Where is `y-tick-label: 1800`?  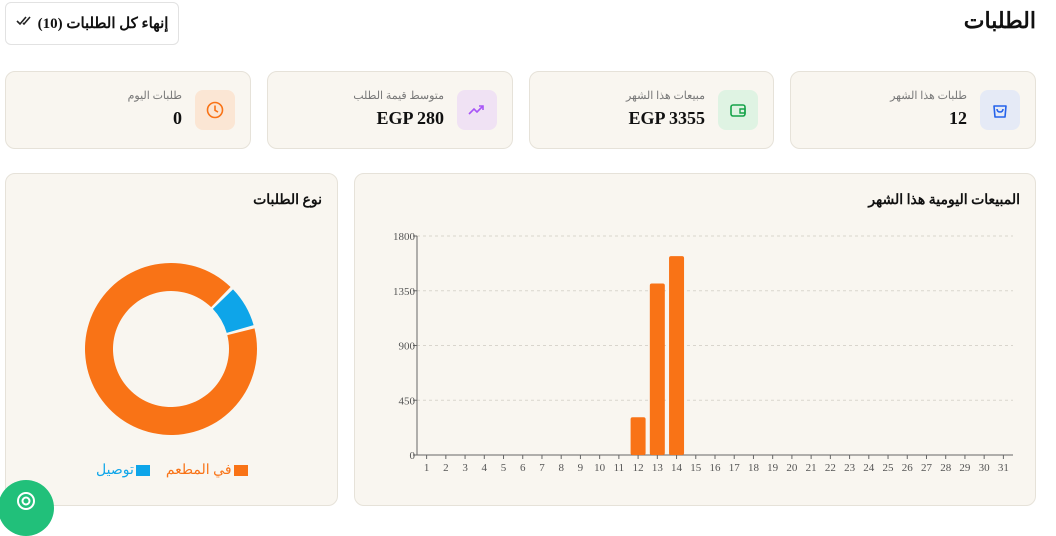
y-tick-label: 1800 is located at coordinates (404, 237).